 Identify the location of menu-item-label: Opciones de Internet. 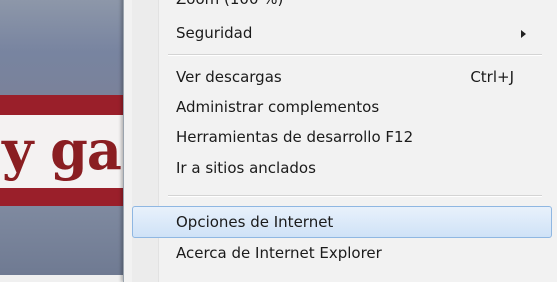
(255, 222).